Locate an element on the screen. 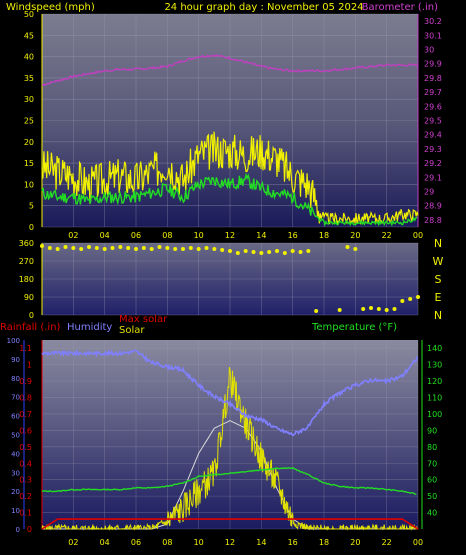  temperature-label: Temperature (°F) is located at coordinates (354, 327).